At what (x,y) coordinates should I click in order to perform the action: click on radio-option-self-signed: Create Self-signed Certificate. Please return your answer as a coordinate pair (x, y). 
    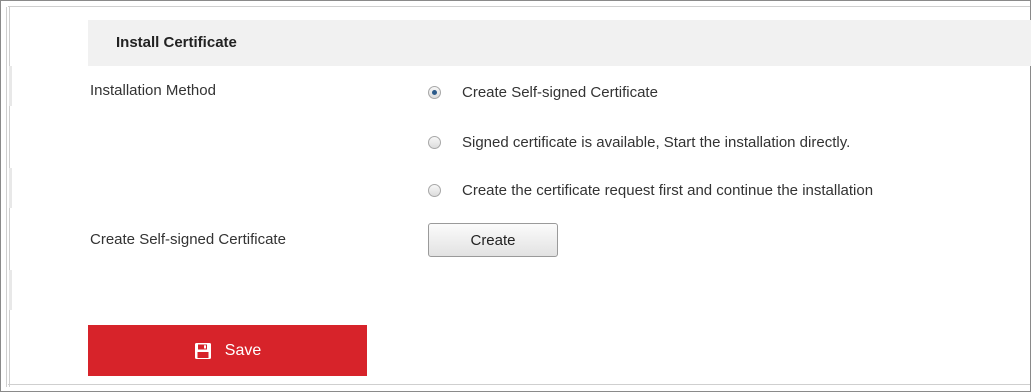
    Looking at the image, I should click on (543, 92).